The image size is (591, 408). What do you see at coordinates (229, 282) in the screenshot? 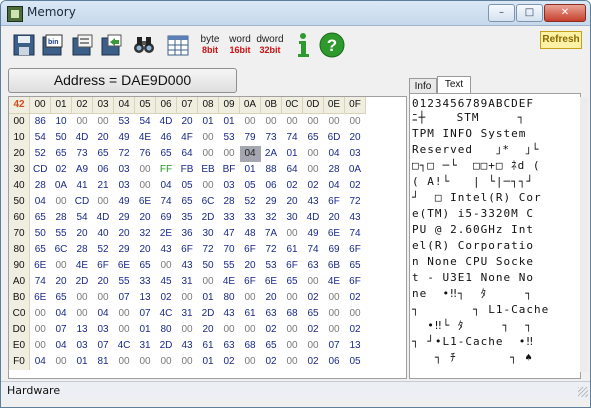
I see `hex-cell: 4E` at bounding box center [229, 282].